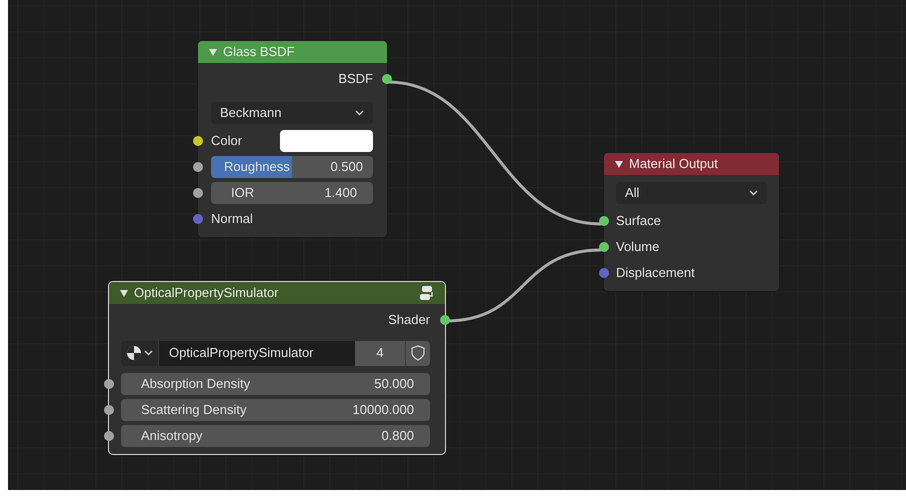 The image size is (906, 497). Describe the element at coordinates (674, 164) in the screenshot. I see `node-title: Material Output` at that location.